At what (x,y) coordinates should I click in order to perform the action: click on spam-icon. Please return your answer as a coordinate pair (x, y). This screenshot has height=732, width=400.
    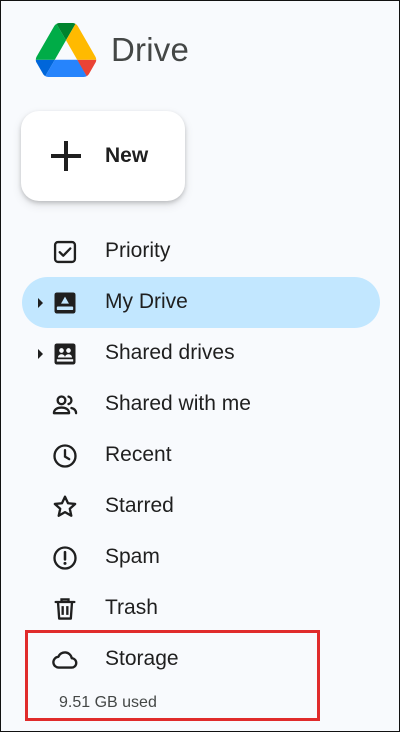
    Looking at the image, I should click on (65, 558).